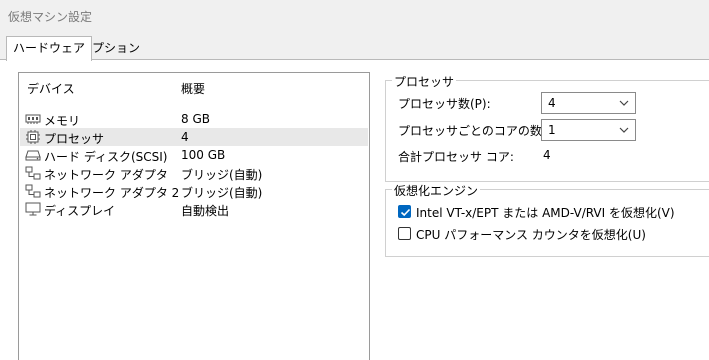 The height and width of the screenshot is (360, 709). What do you see at coordinates (588, 103) in the screenshot?
I see `processor-count-select: 4` at bounding box center [588, 103].